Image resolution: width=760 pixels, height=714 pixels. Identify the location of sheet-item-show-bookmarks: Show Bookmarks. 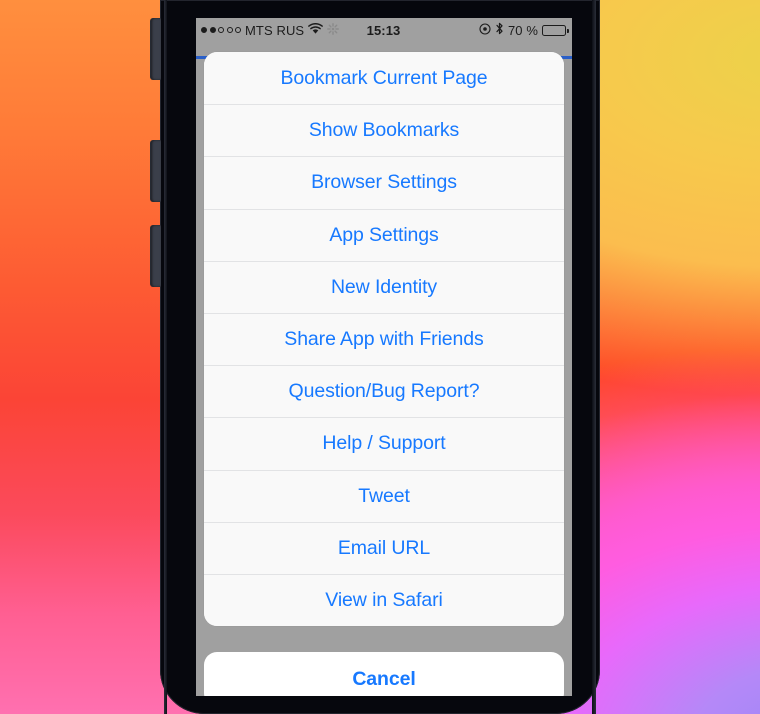
(384, 130).